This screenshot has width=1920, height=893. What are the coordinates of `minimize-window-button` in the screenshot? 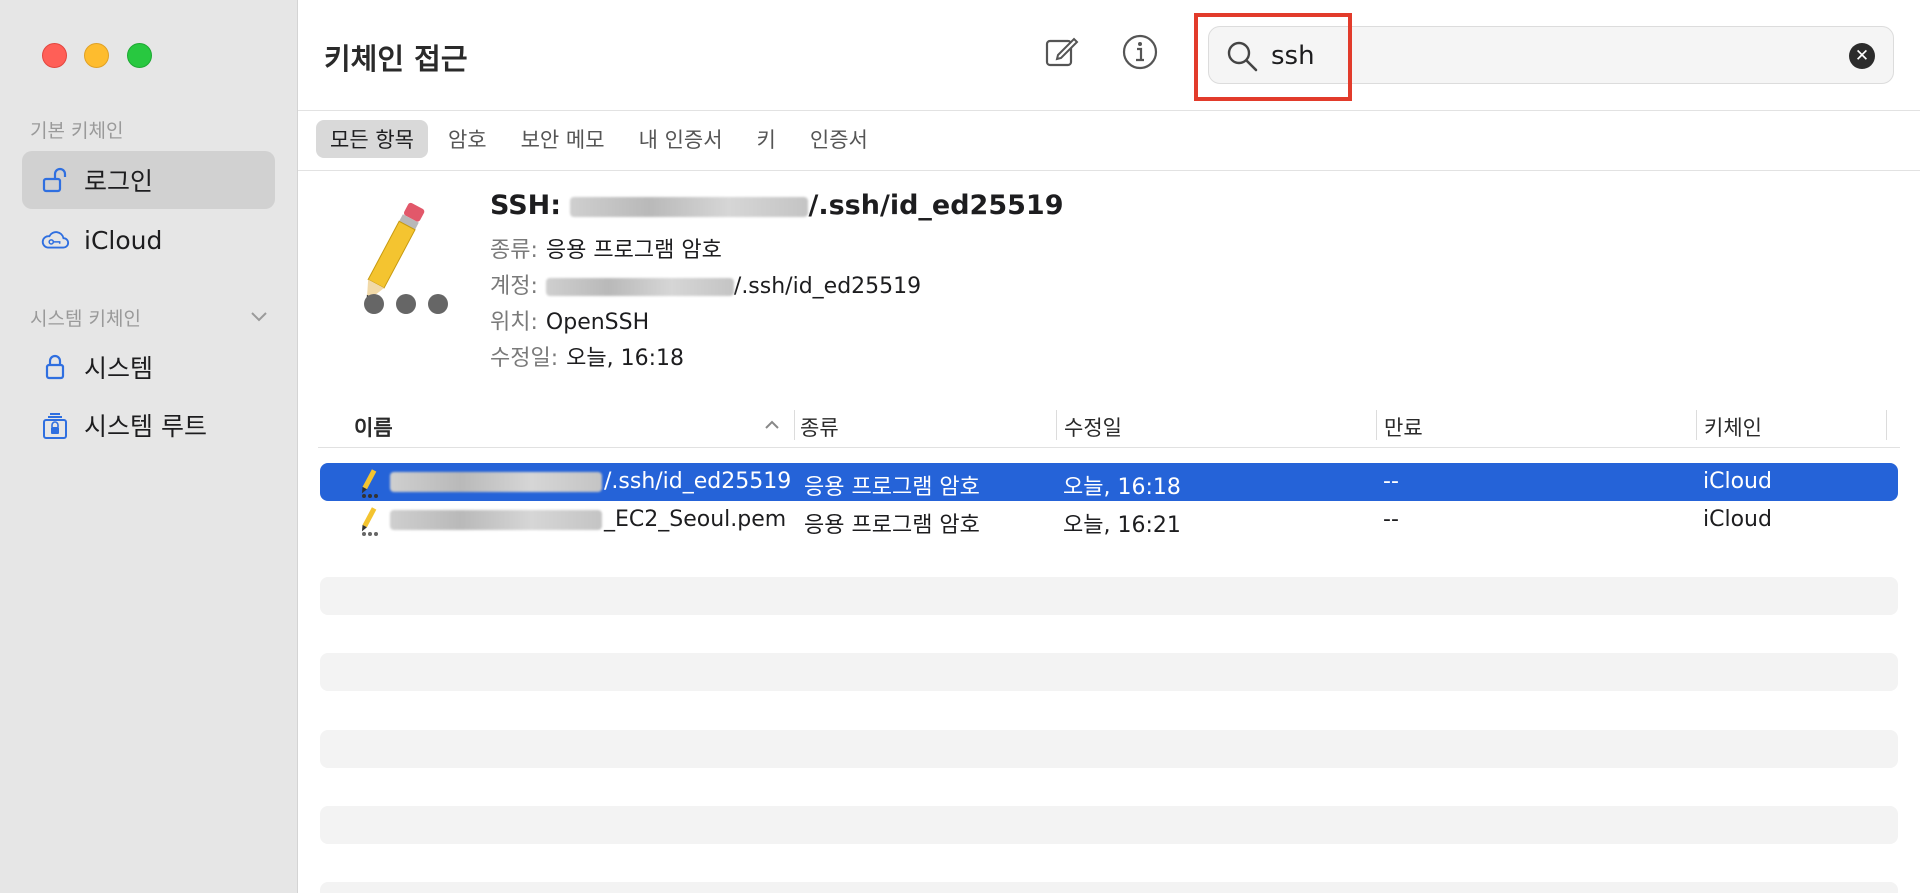 It's located at (96, 55).